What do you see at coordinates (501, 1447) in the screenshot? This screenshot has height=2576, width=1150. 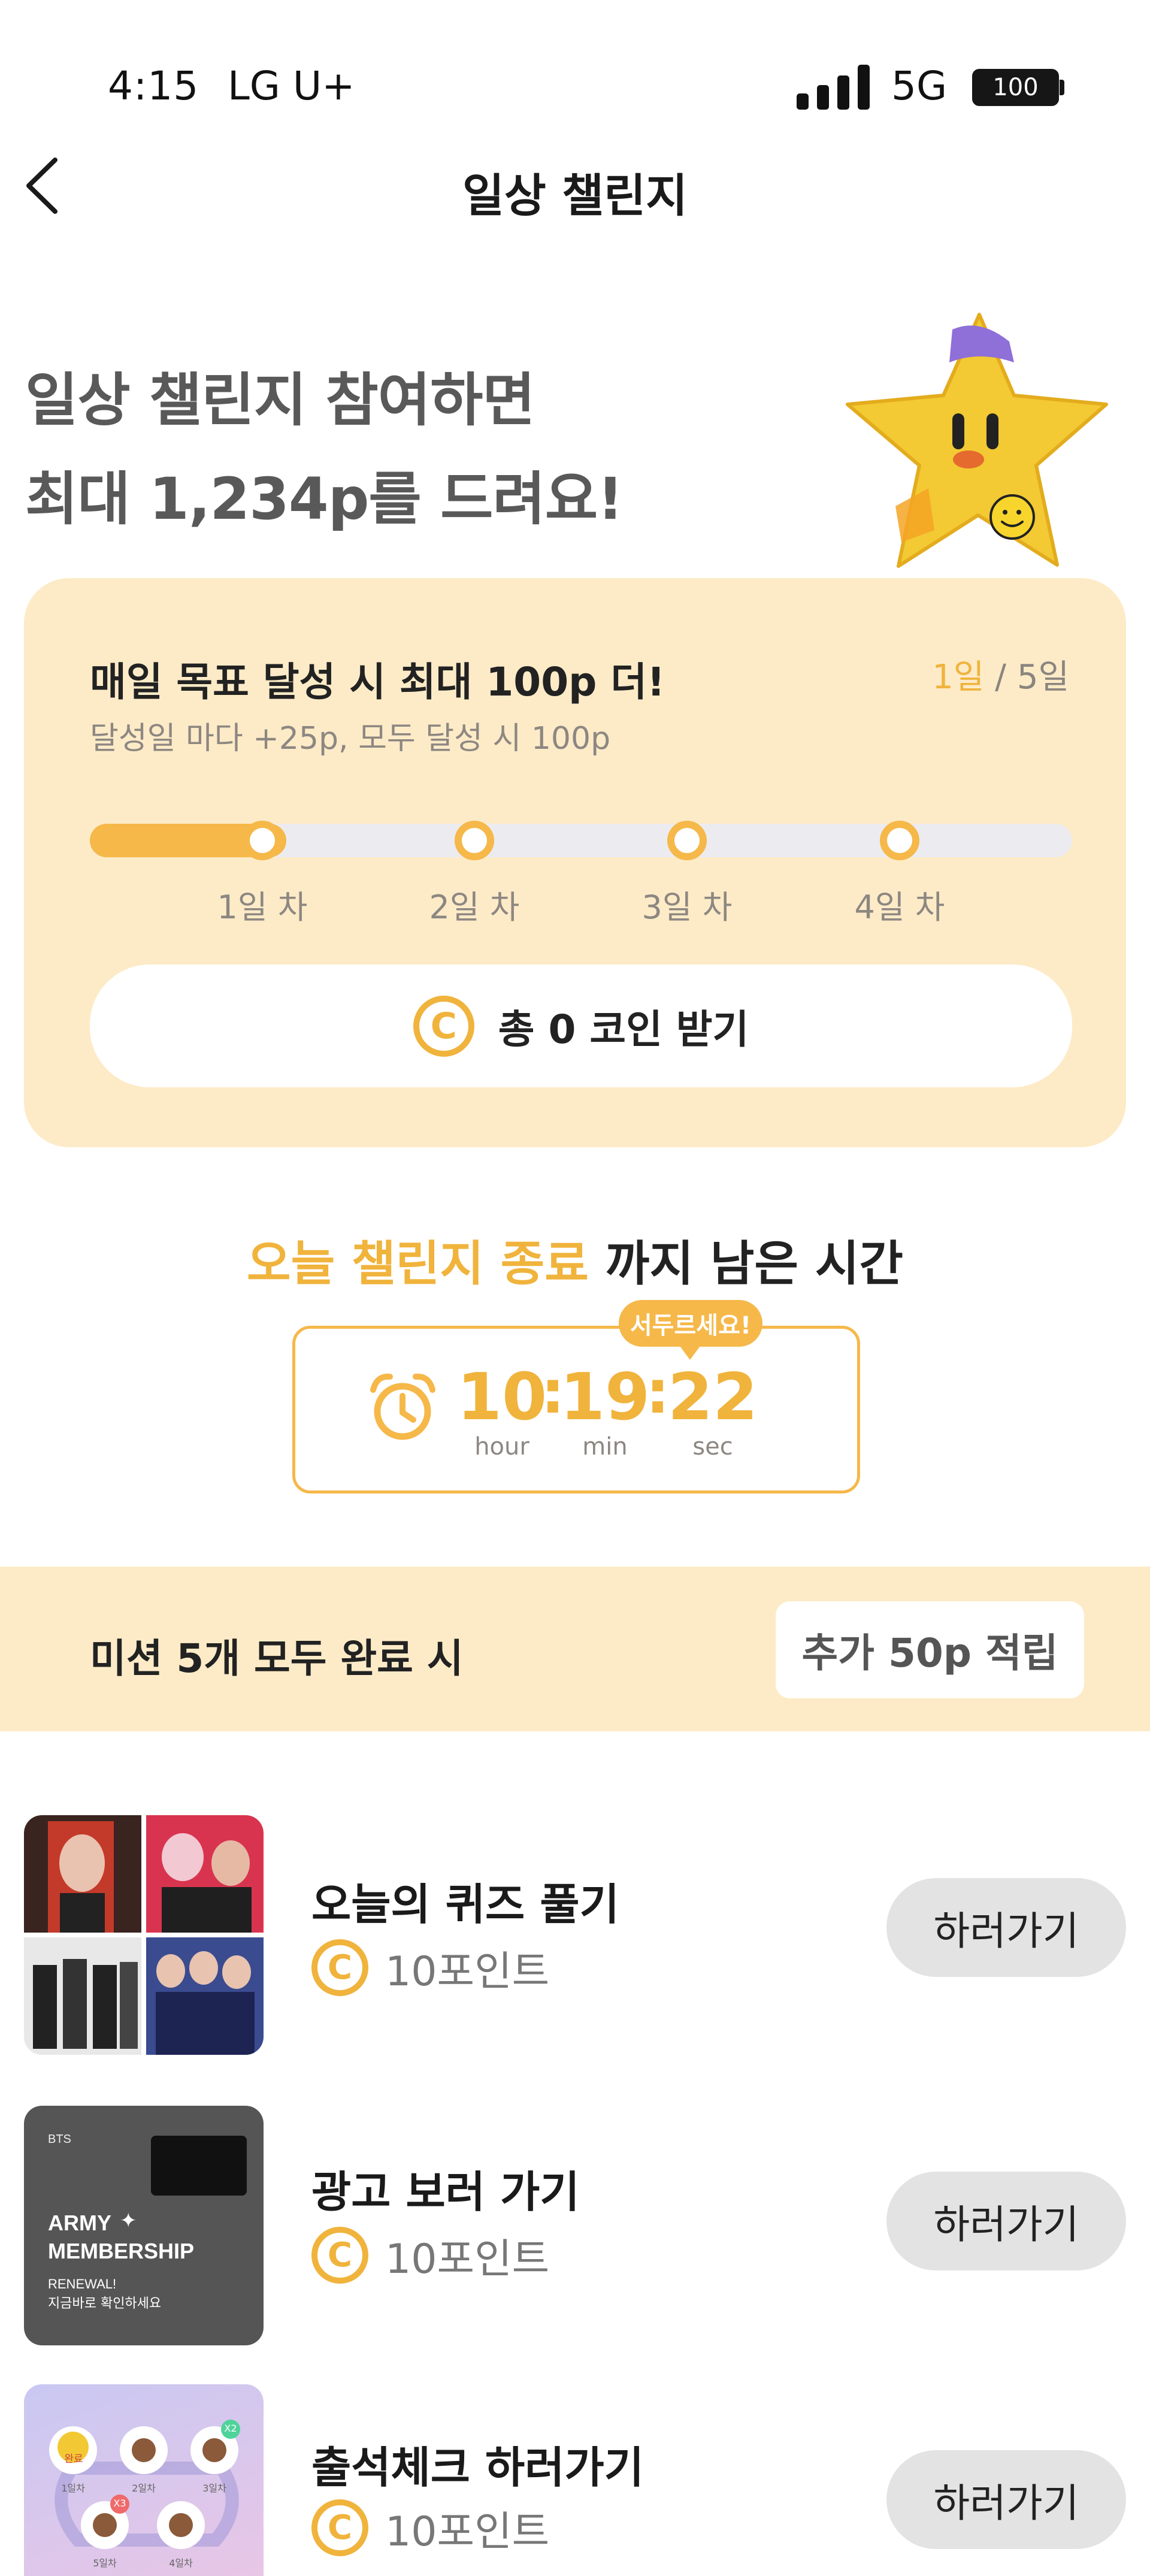 I see `timer-hour-label: hour` at bounding box center [501, 1447].